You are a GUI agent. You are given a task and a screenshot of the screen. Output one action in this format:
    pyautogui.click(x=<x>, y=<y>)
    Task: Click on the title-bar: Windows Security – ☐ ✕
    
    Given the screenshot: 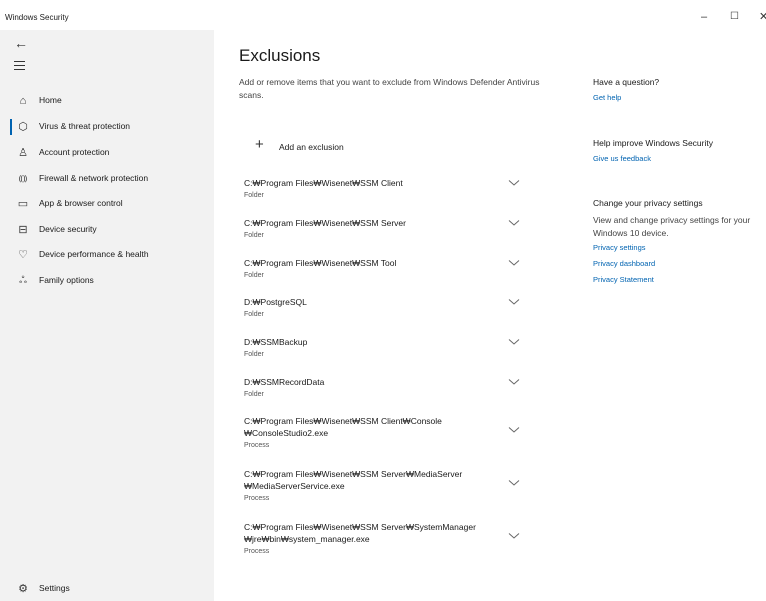 What is the action you would take?
    pyautogui.click(x=383, y=15)
    